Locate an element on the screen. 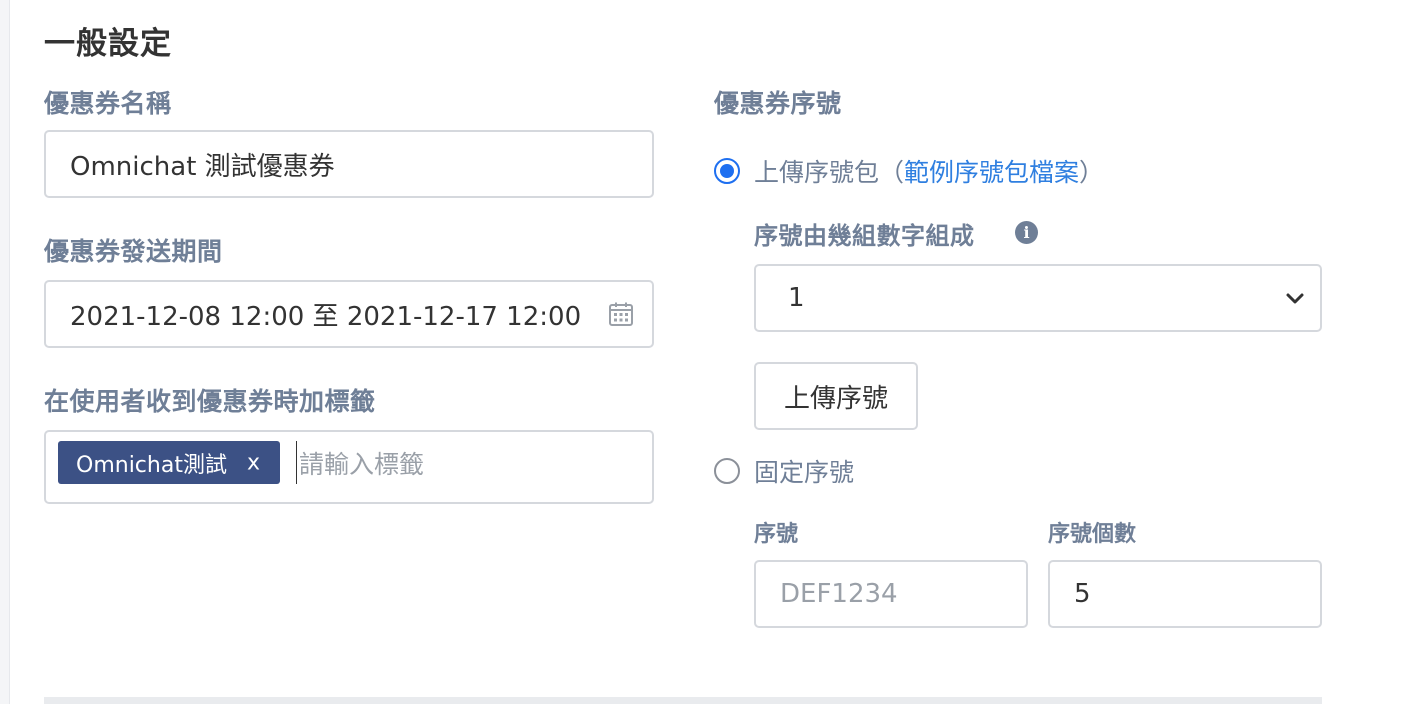 The width and height of the screenshot is (1416, 704). tag-chip: Omnichat測試 x is located at coordinates (169, 462).